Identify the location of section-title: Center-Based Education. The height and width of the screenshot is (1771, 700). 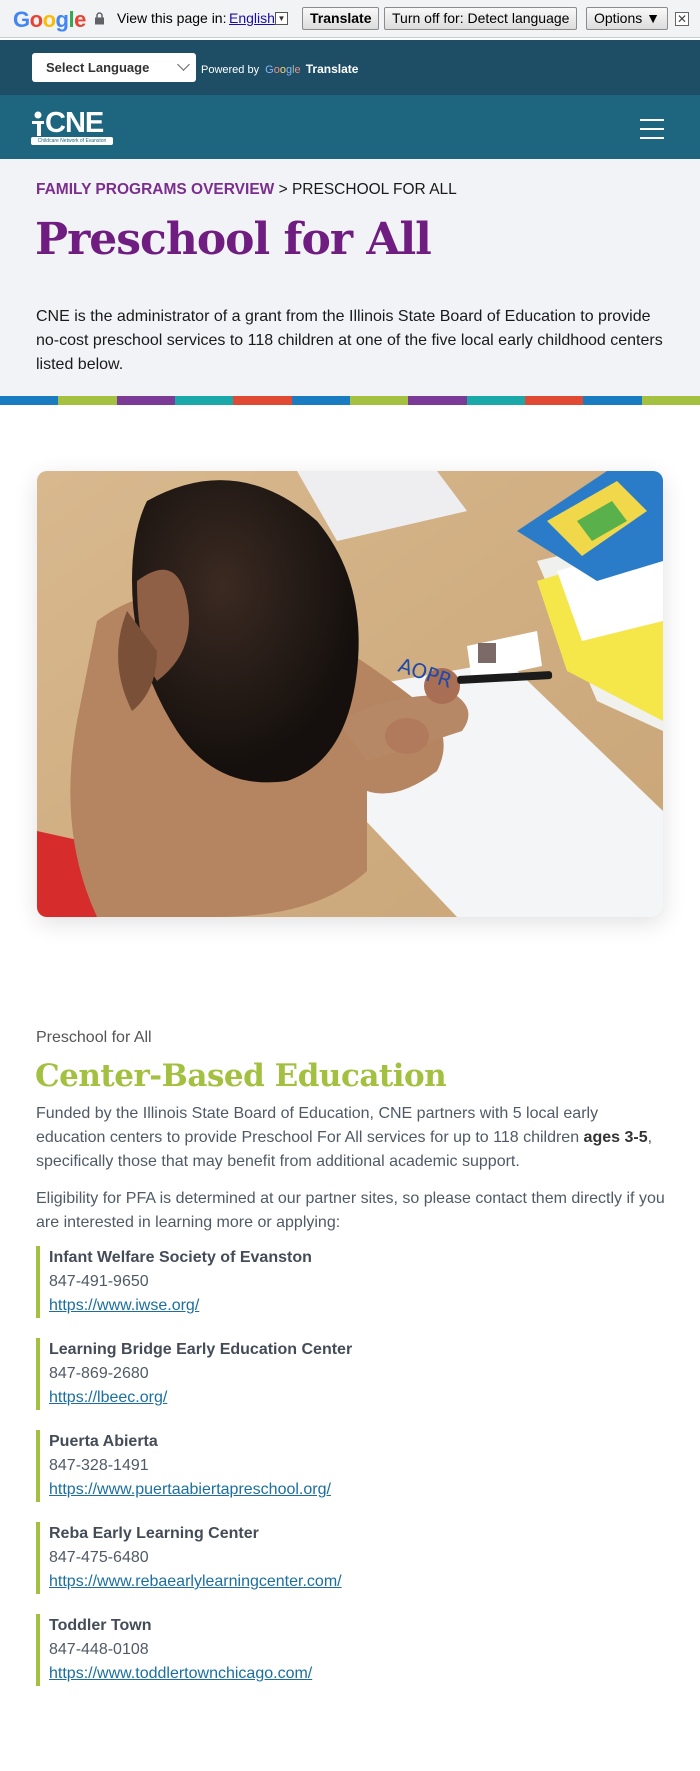
(241, 1076).